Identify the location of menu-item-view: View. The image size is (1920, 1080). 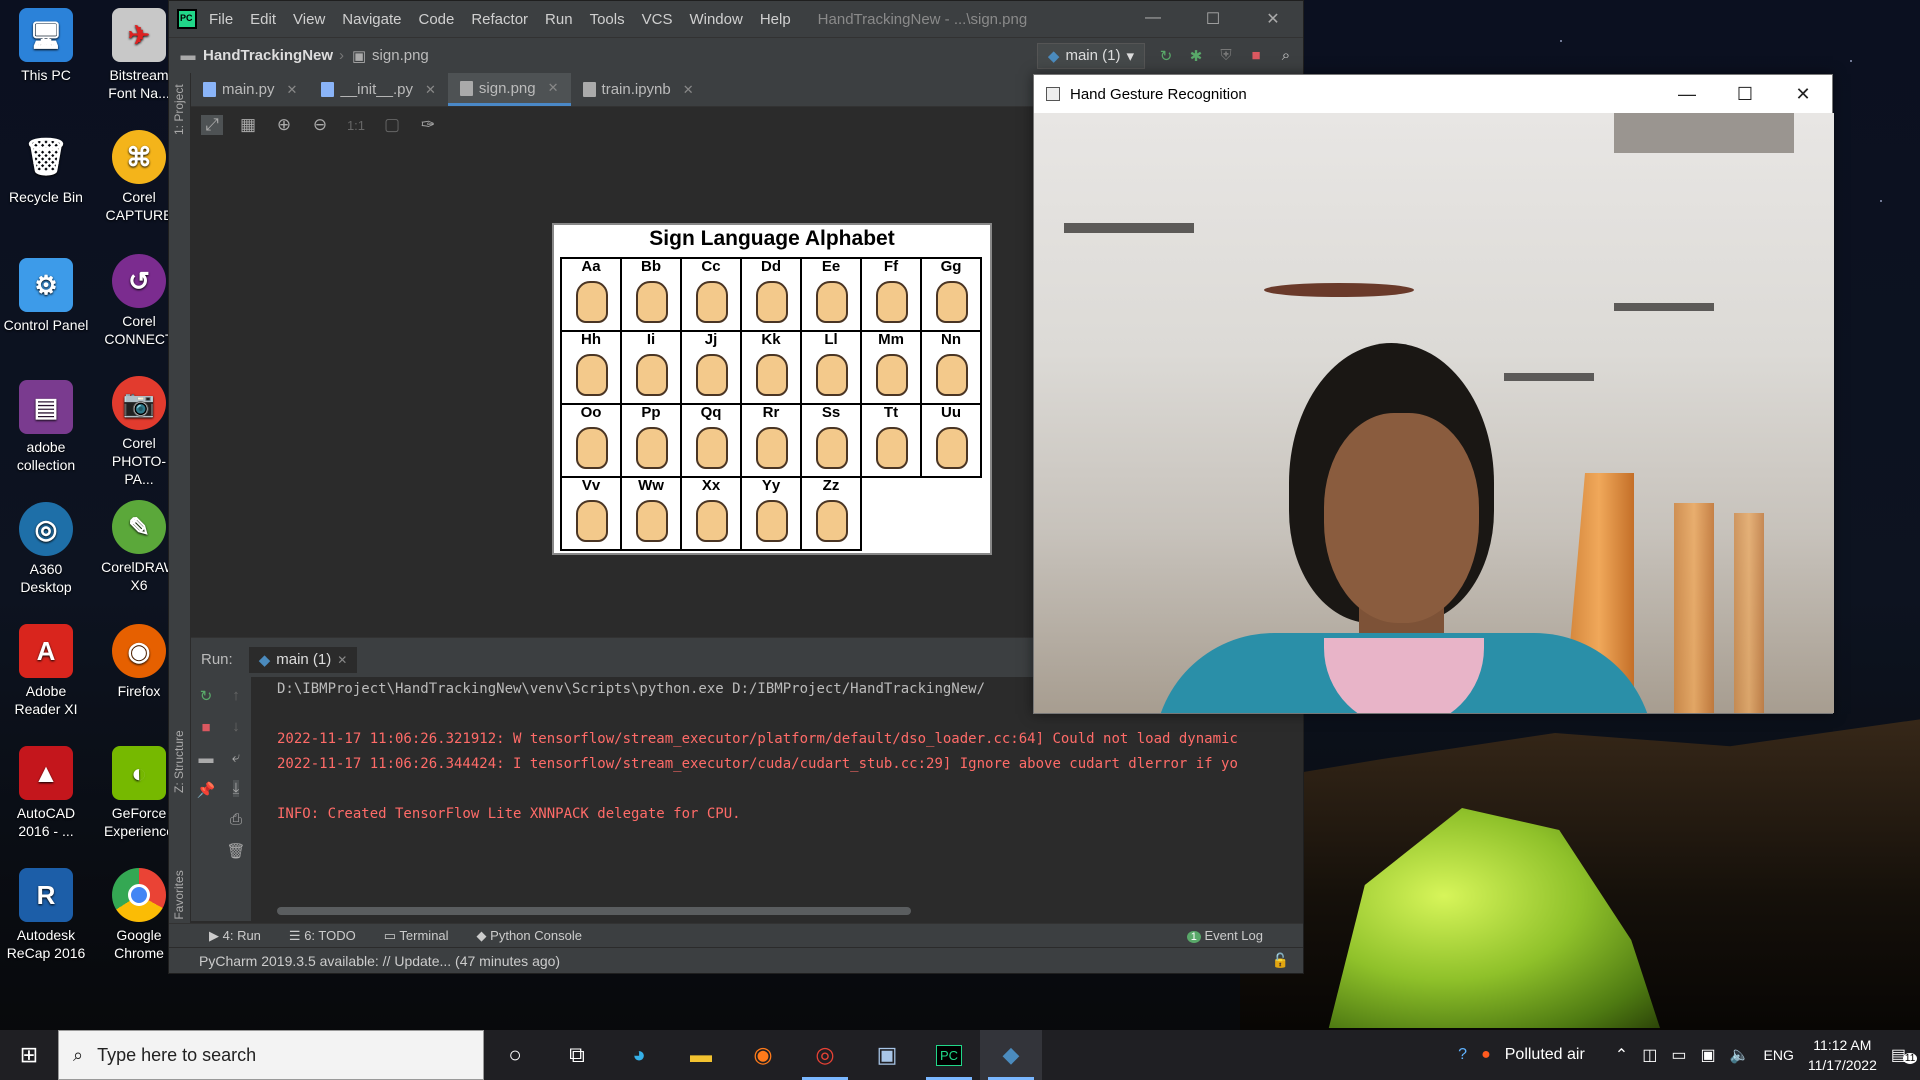
(309, 19).